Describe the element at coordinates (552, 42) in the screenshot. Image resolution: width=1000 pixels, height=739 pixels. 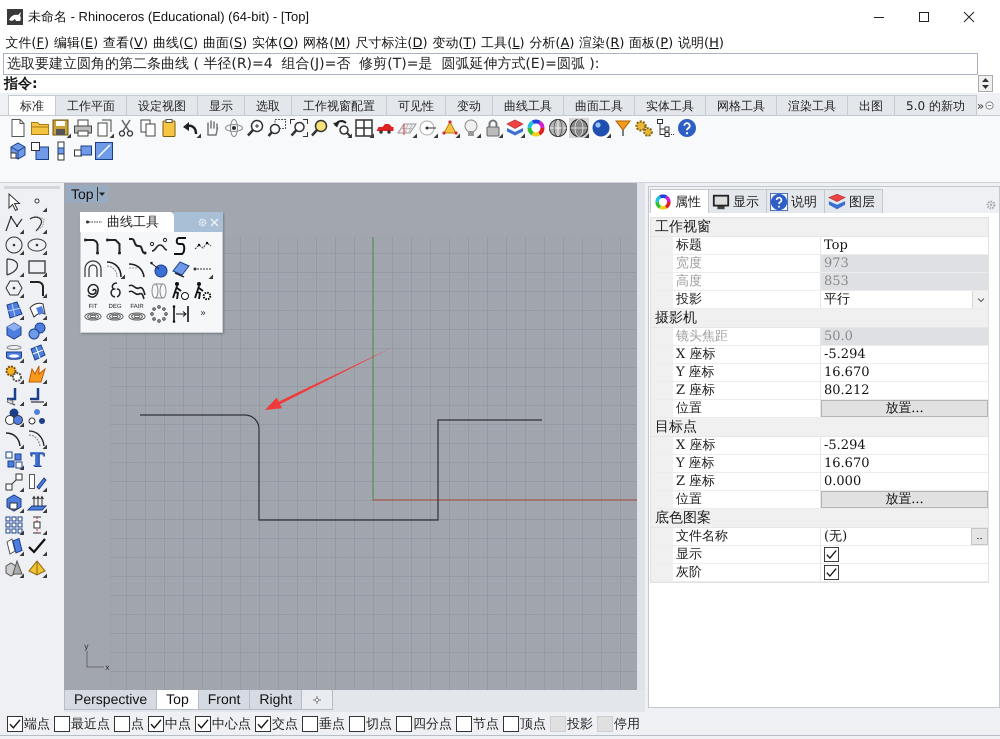
I see `menu-item: 分析(A)` at that location.